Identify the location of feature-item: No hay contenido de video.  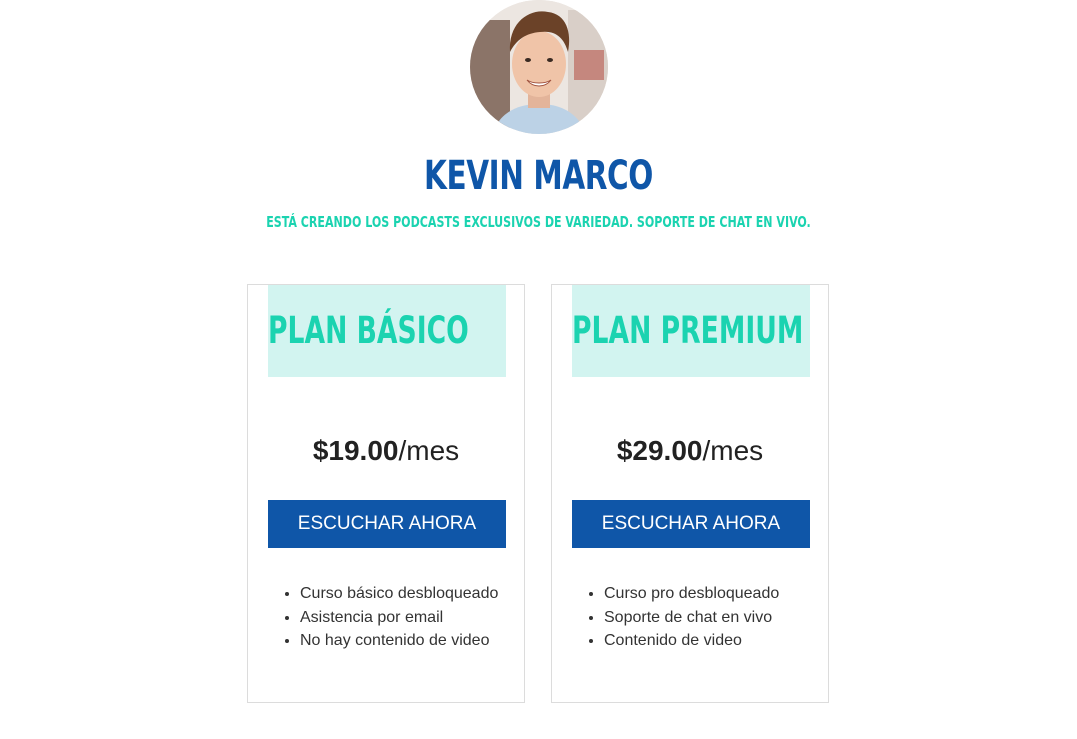
(399, 641).